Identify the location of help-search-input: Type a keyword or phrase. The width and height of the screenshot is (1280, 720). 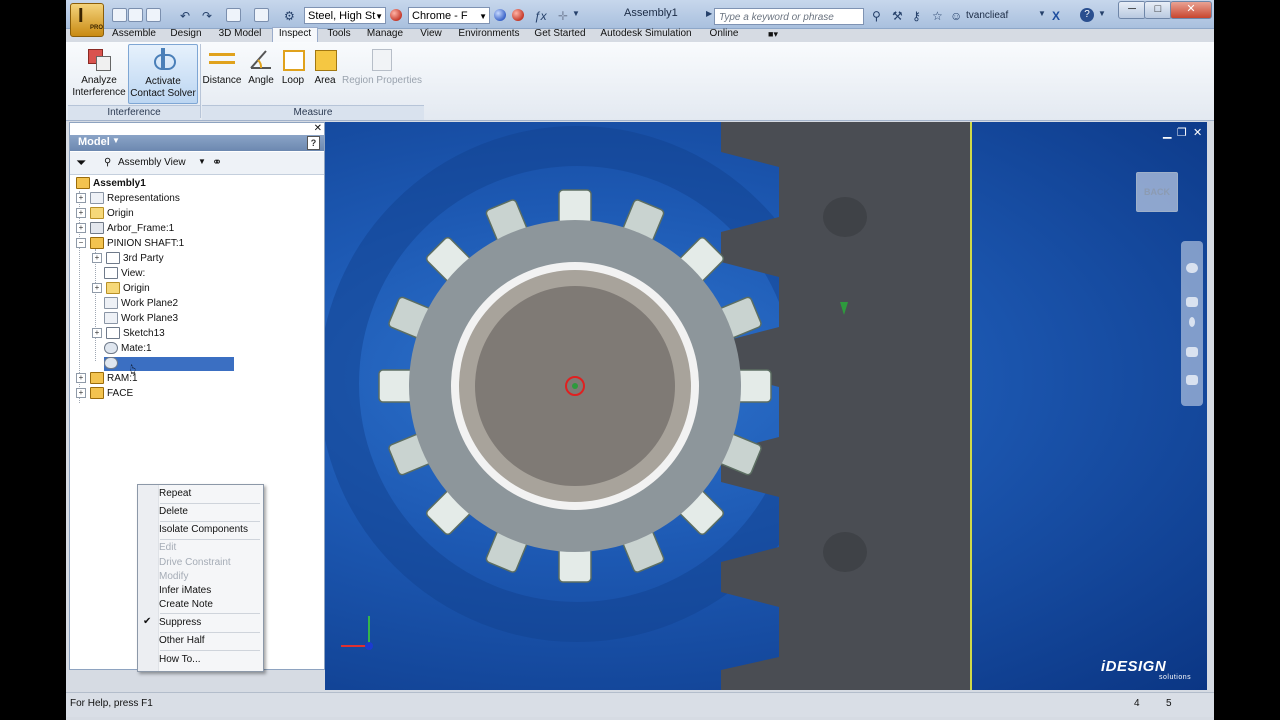
(789, 16).